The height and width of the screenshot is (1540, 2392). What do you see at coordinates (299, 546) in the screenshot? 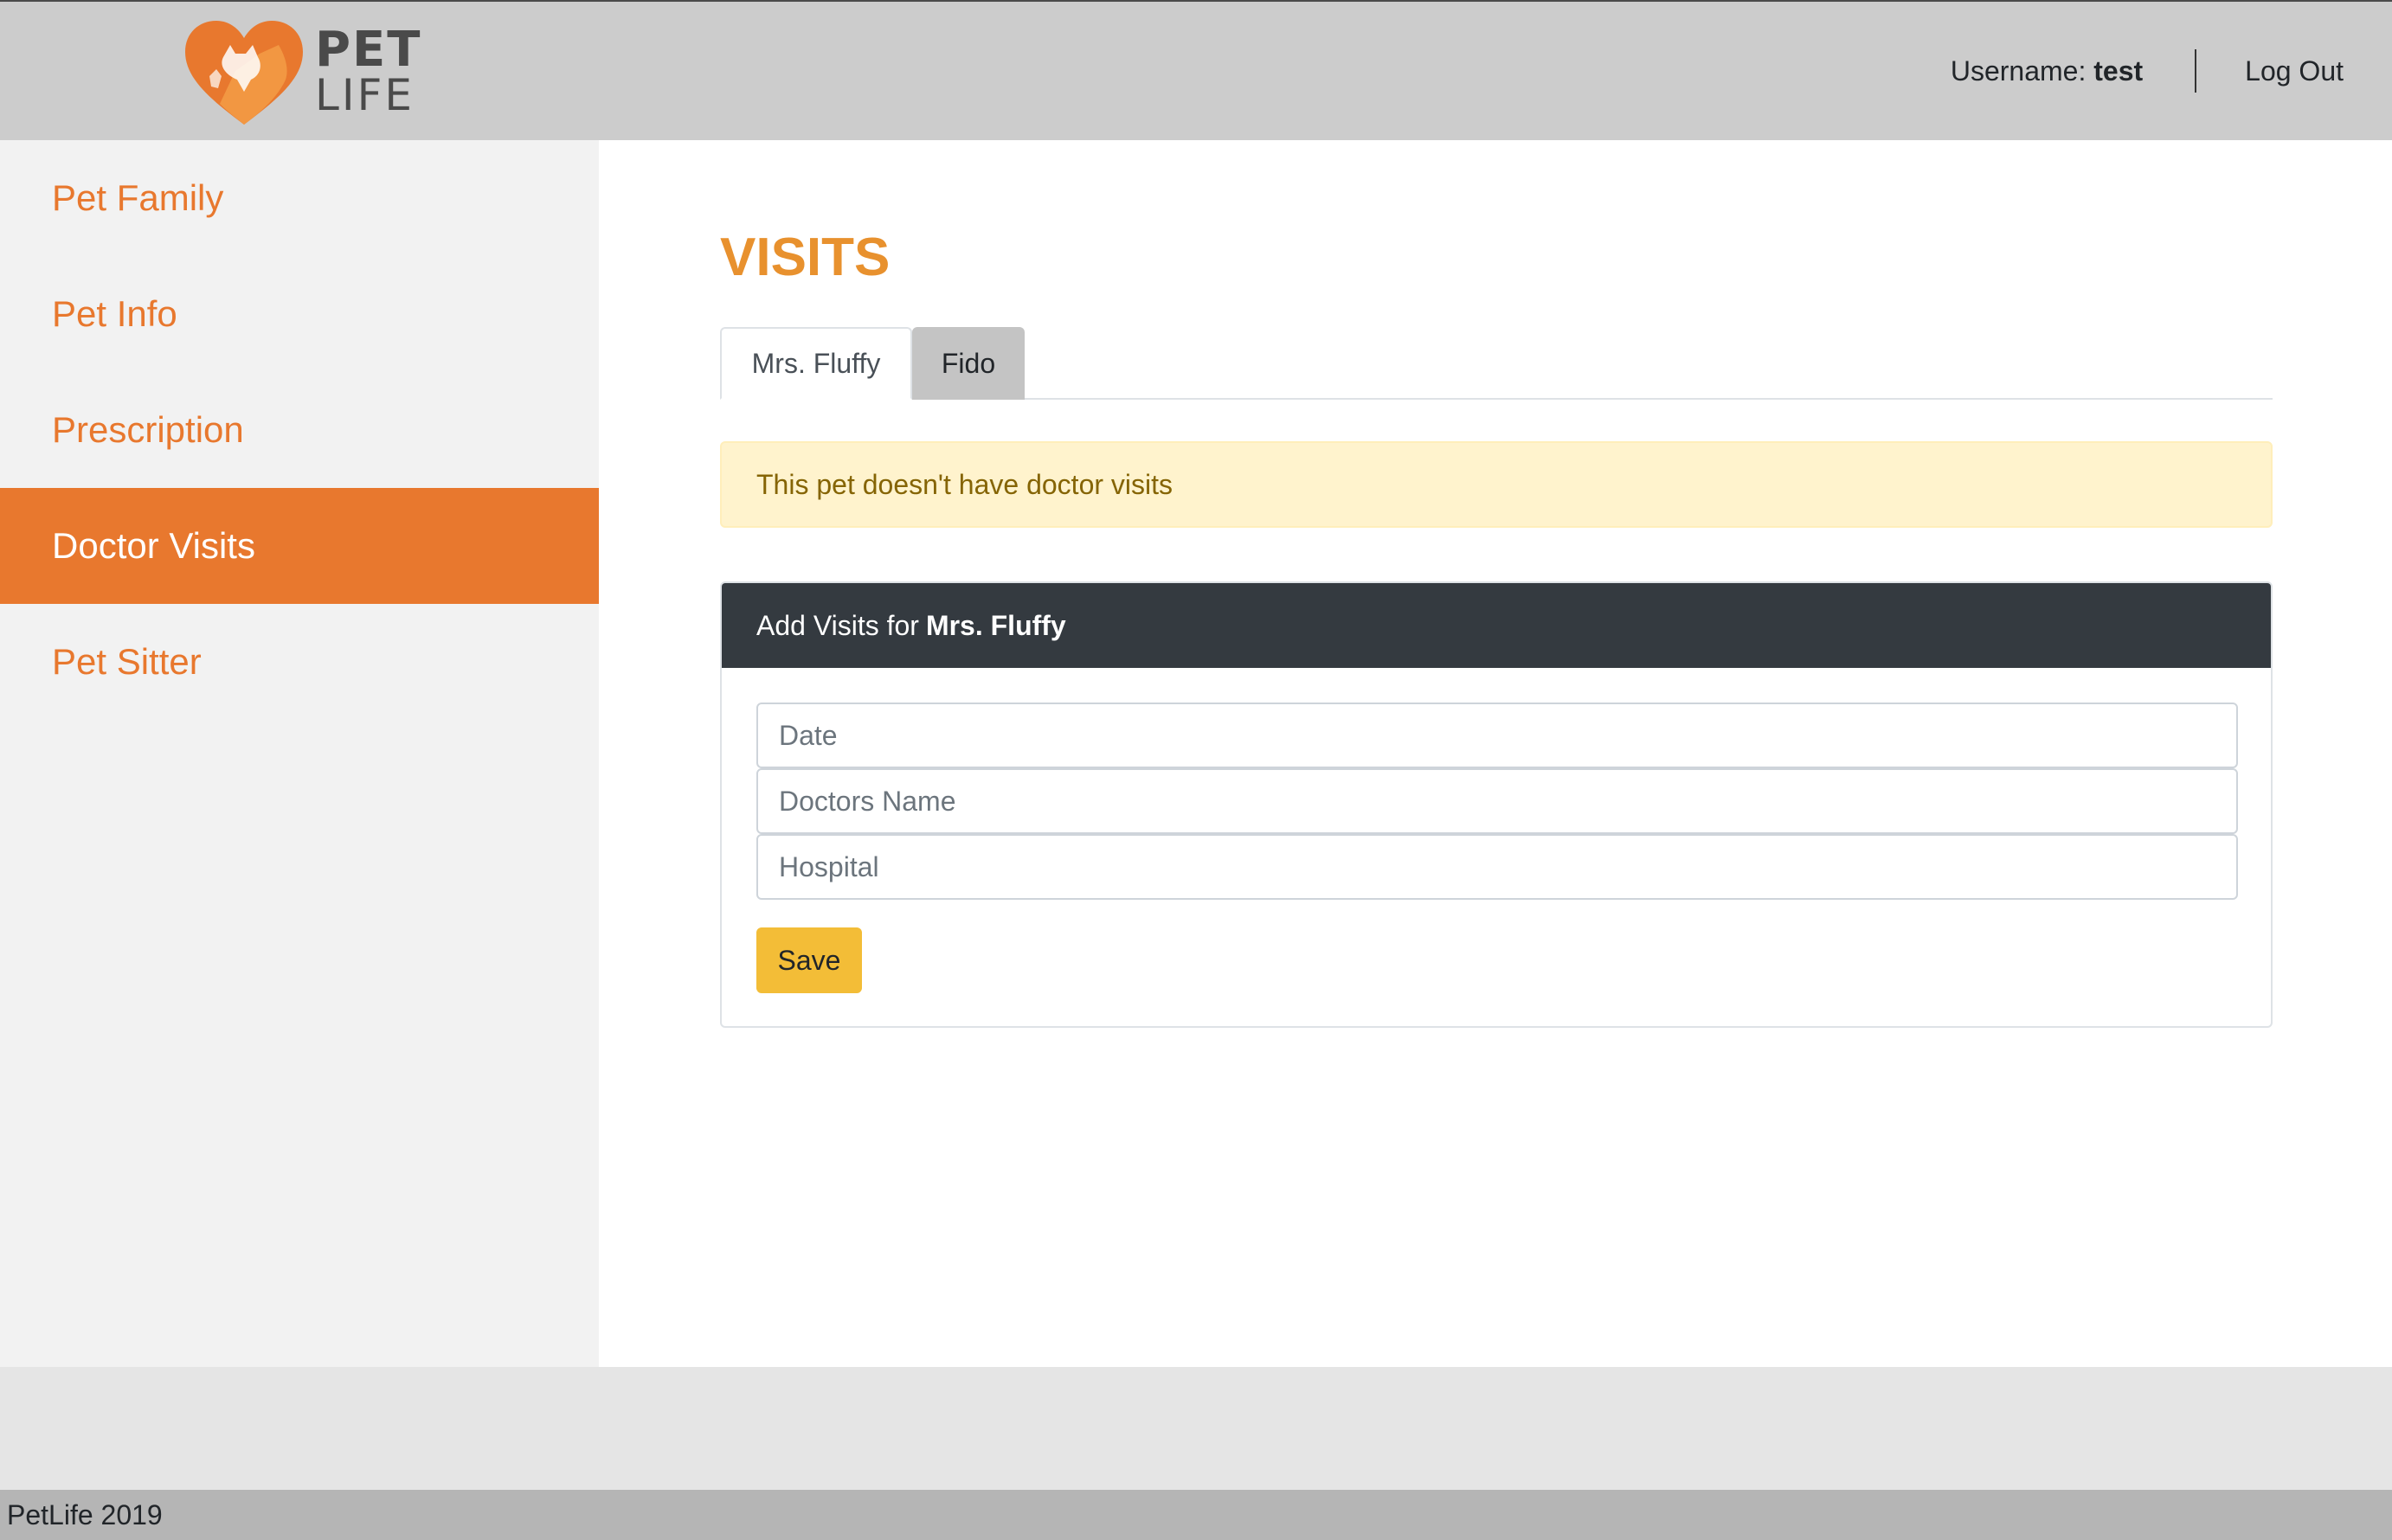
I see `sidebar-item-doctor-visits: Doctor Visits` at bounding box center [299, 546].